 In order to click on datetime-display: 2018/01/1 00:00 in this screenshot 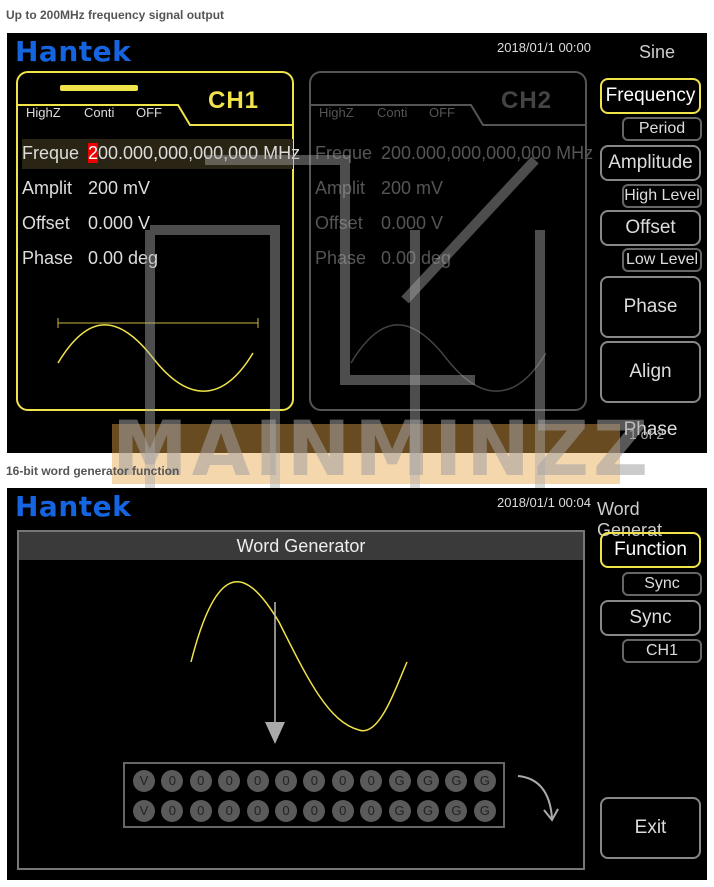, I will do `click(544, 47)`.